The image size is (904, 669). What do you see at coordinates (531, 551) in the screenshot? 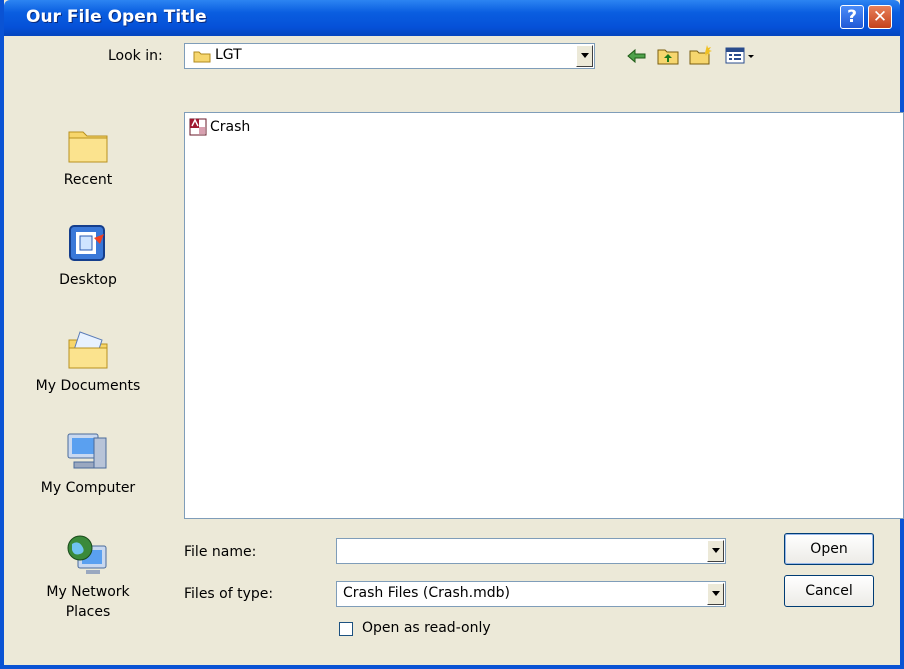
I see `file-name-field` at bounding box center [531, 551].